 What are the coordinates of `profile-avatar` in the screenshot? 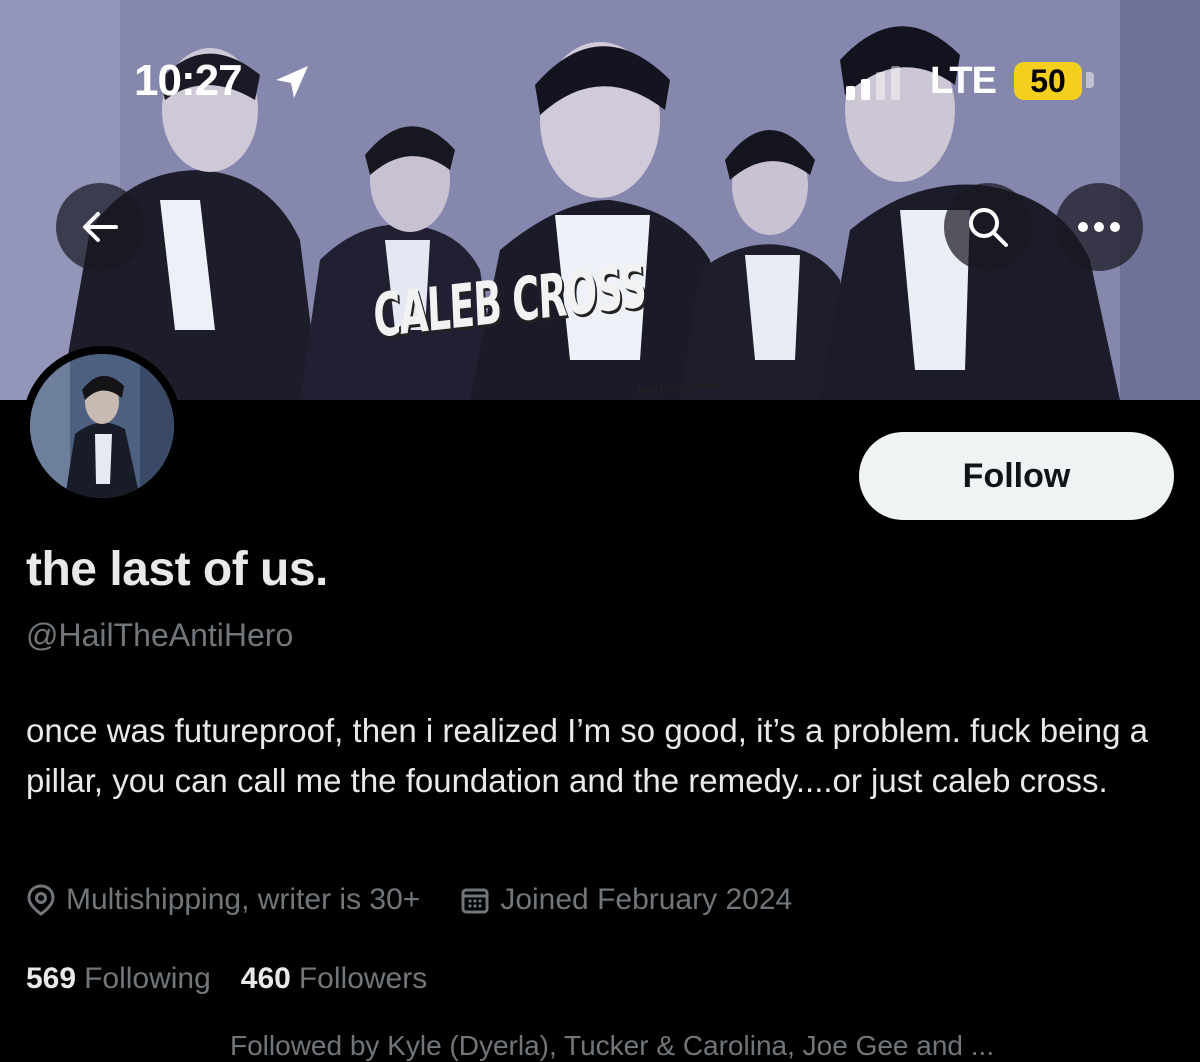 It's located at (102, 426).